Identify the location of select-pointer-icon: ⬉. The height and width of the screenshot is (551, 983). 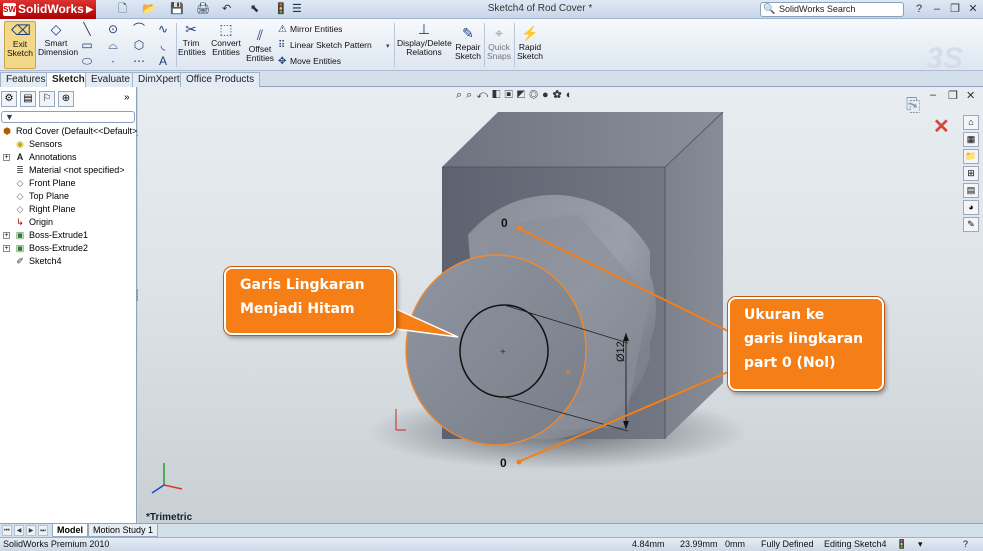
(254, 9).